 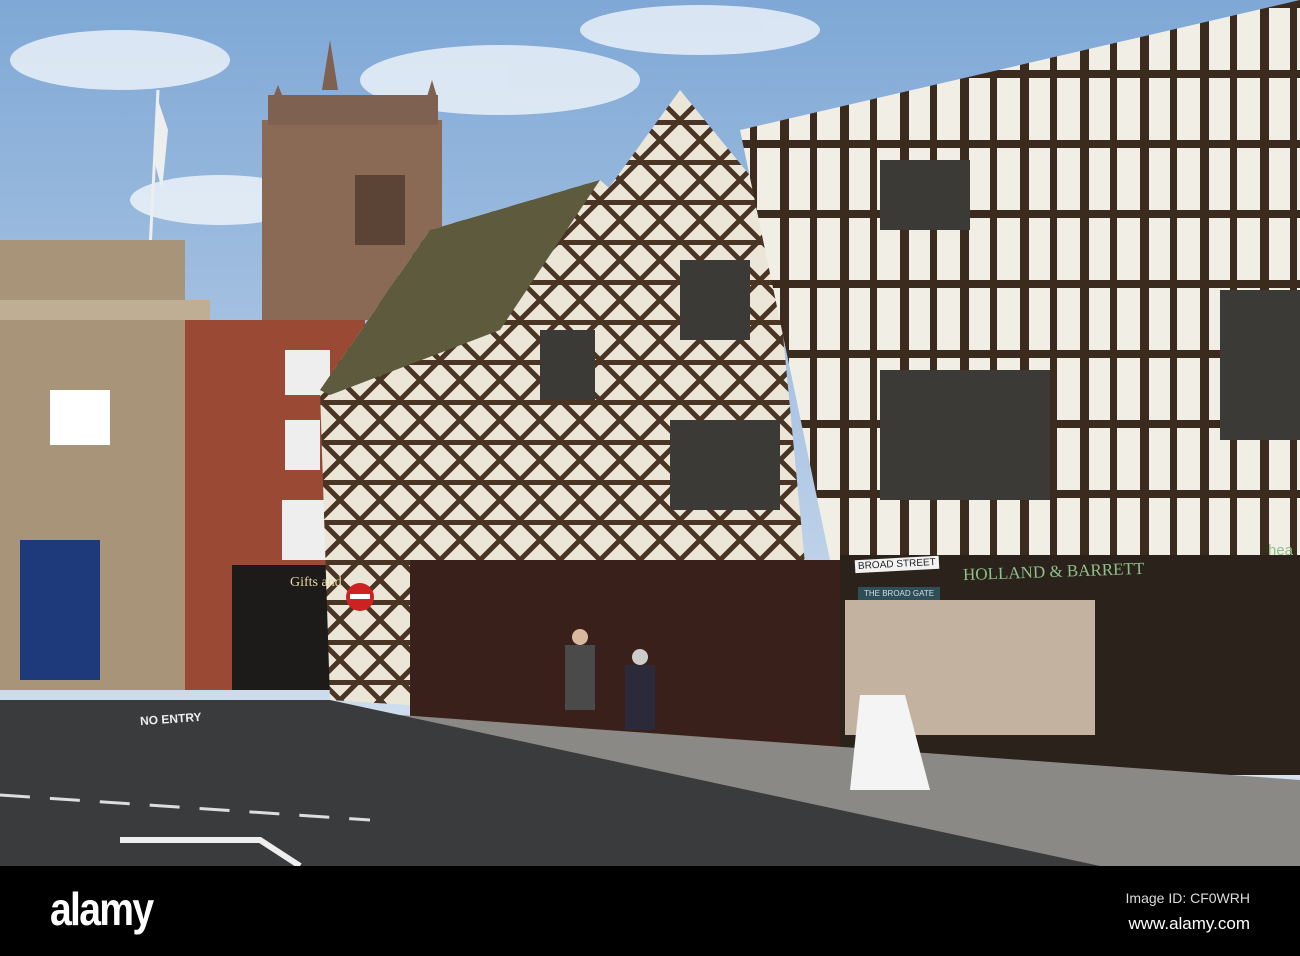 I want to click on image-id: Image ID: CF0WRH, so click(x=1187, y=898).